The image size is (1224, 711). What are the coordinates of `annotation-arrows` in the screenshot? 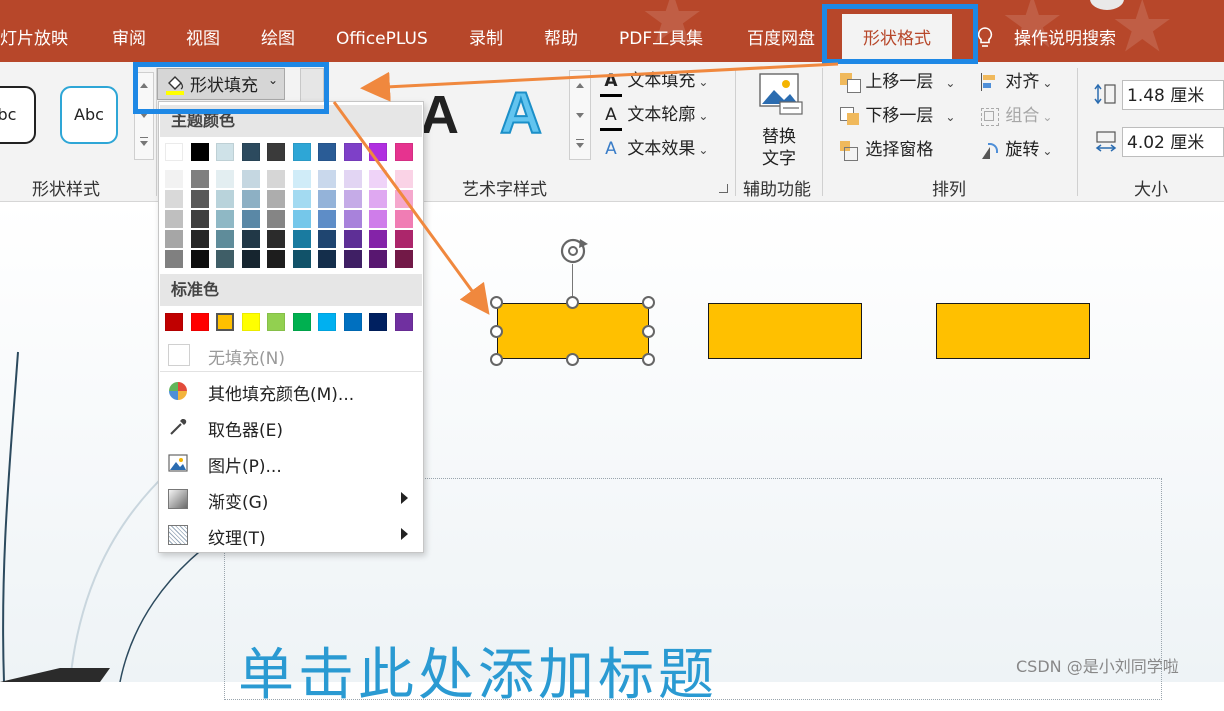 It's located at (585, 188).